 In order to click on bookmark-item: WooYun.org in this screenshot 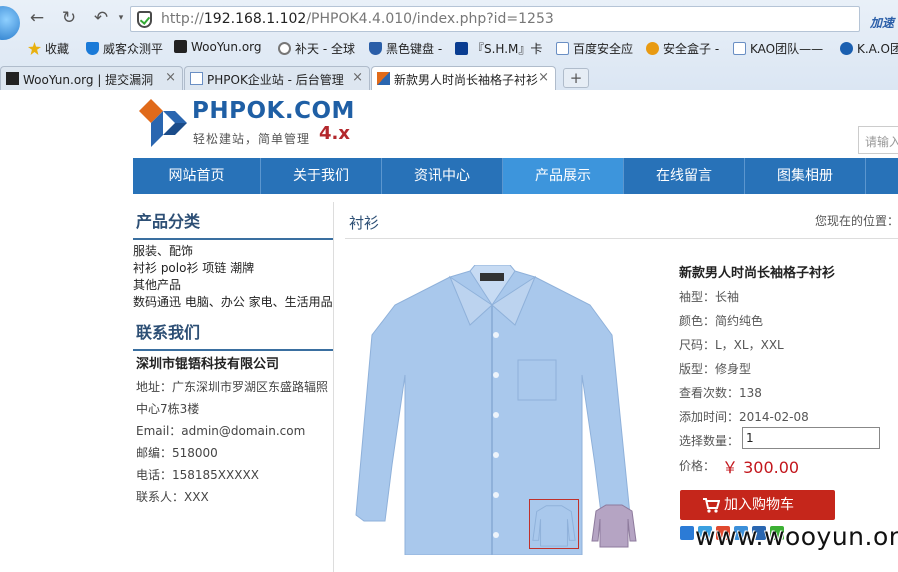, I will do `click(218, 47)`.